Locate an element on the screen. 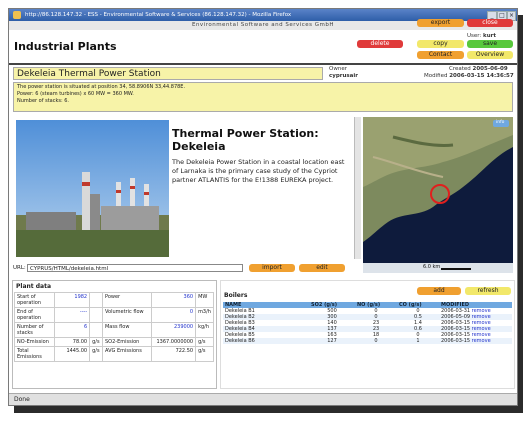 This screenshot has height=421, width=528. owner-label: Owner is located at coordinates (338, 69).